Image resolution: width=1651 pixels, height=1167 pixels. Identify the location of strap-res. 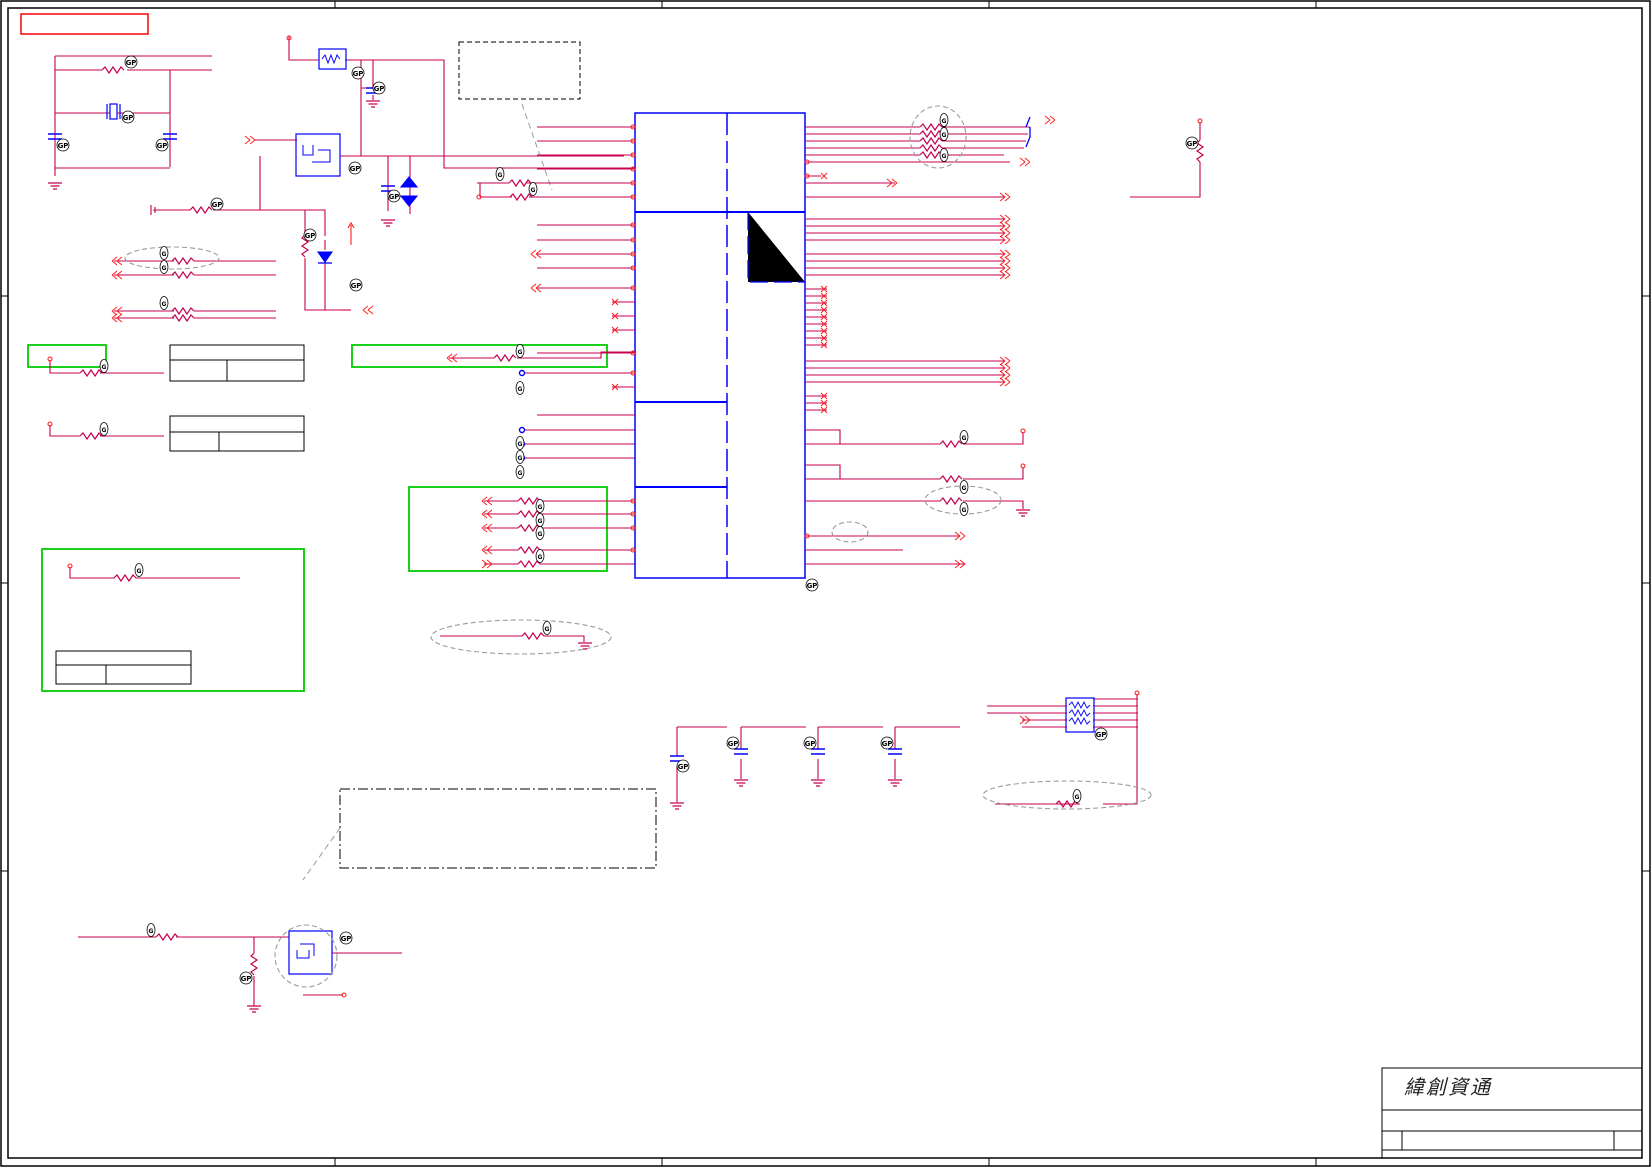
(153, 572).